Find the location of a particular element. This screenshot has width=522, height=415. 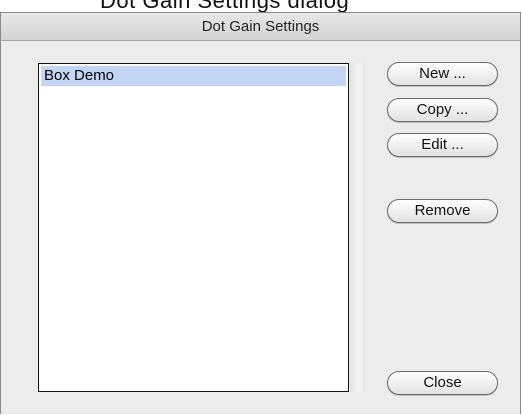

dialog-title: Dot Gain Settings is located at coordinates (260, 26).